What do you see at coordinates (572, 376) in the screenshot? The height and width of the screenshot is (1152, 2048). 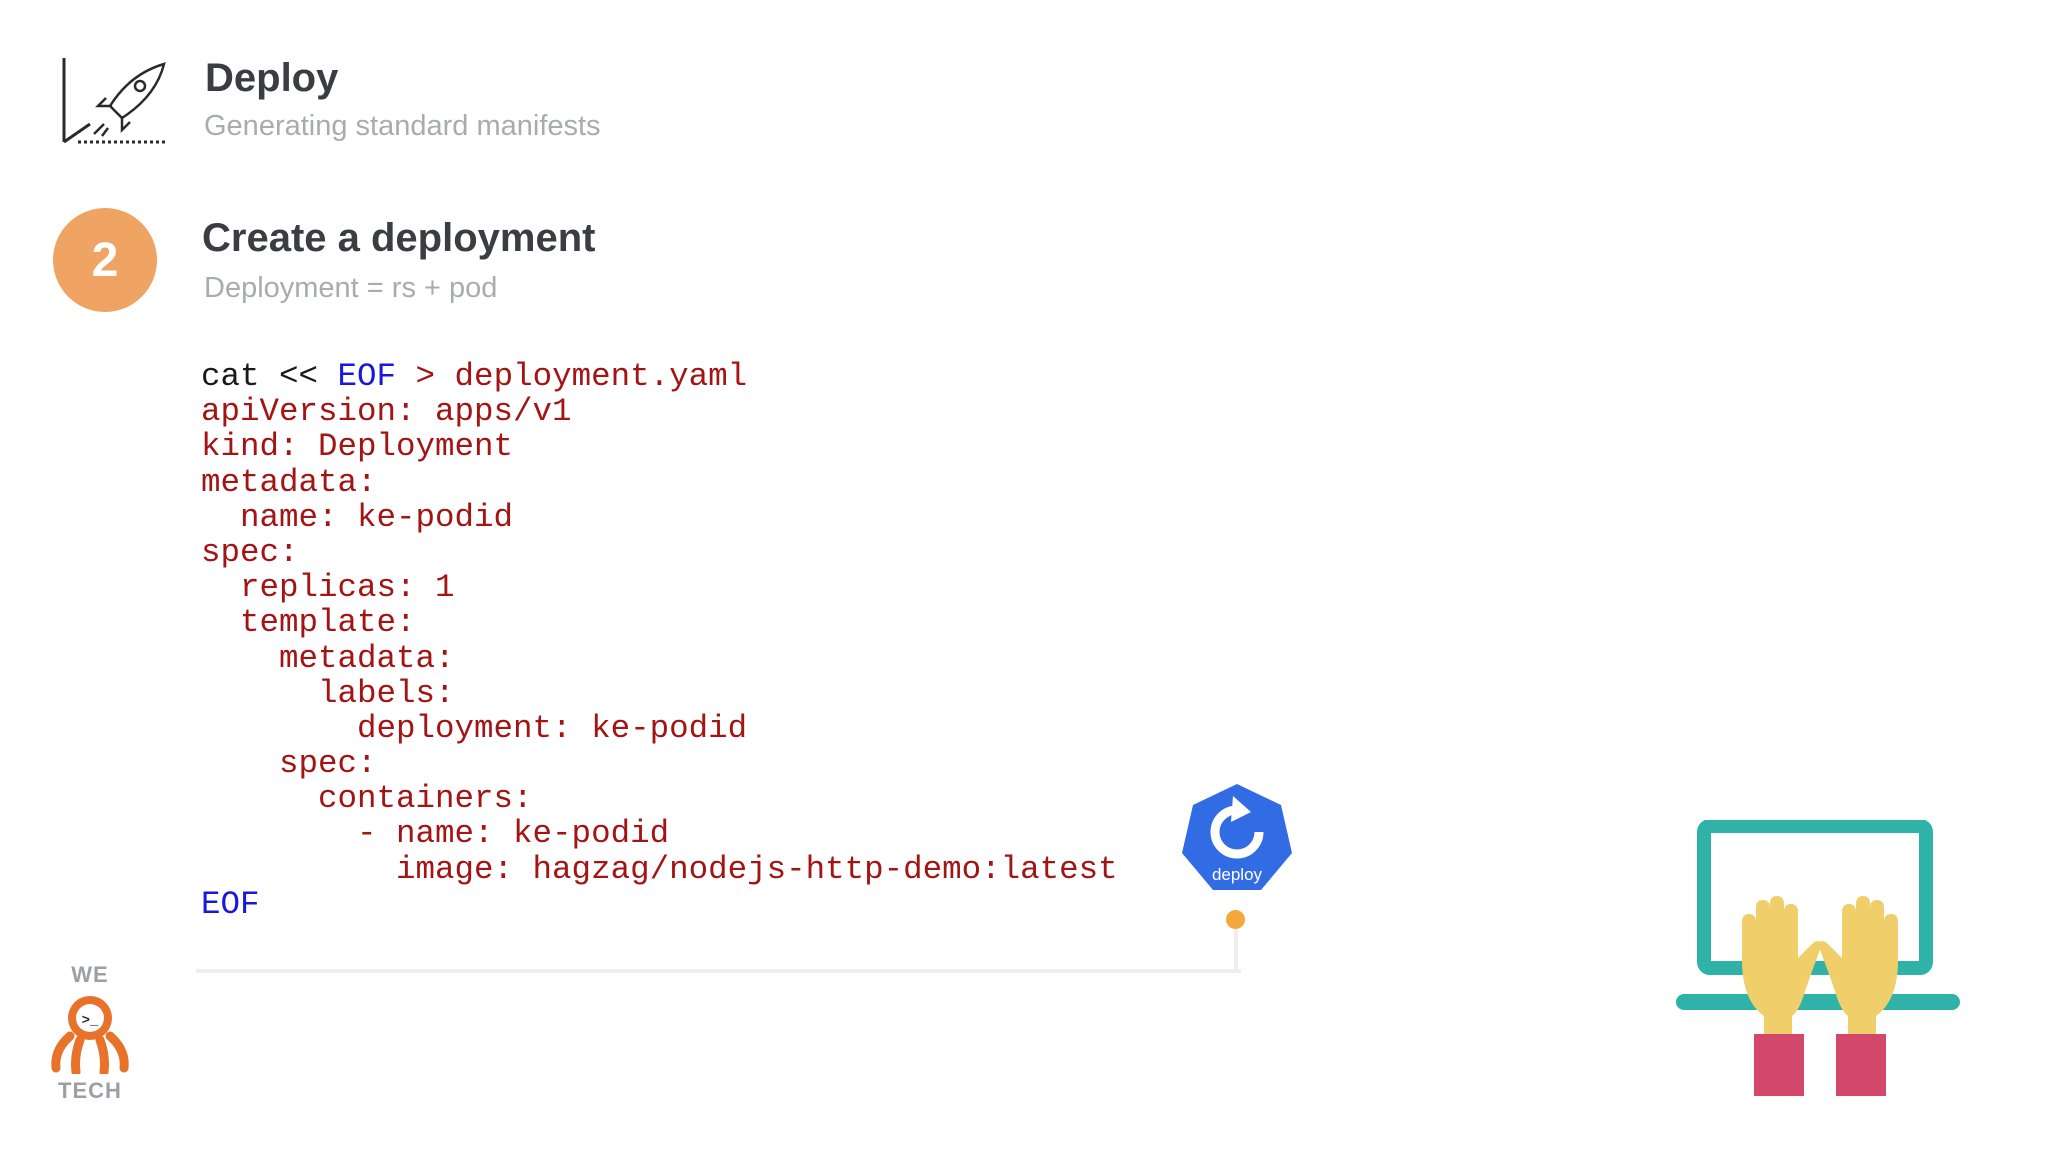 I see `code-redirect: > deployment.yaml` at bounding box center [572, 376].